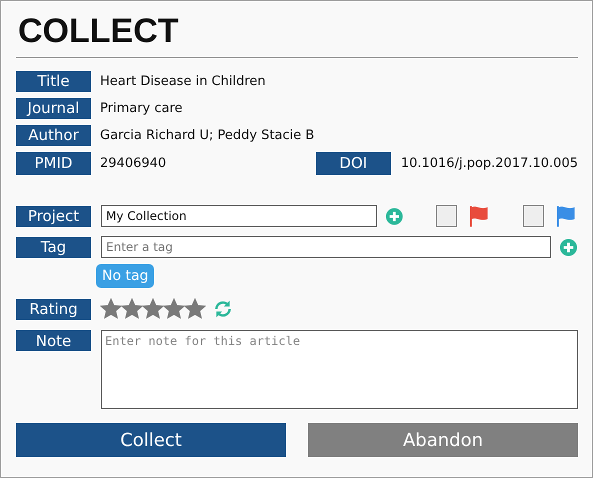 The height and width of the screenshot is (478, 593). Describe the element at coordinates (151, 440) in the screenshot. I see `action-button: Collect` at that location.